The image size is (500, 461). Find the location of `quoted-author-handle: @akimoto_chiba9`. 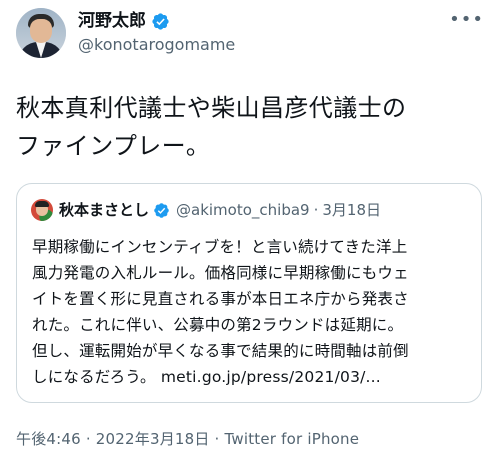

quoted-author-handle: @akimoto_chiba9 is located at coordinates (243, 210).